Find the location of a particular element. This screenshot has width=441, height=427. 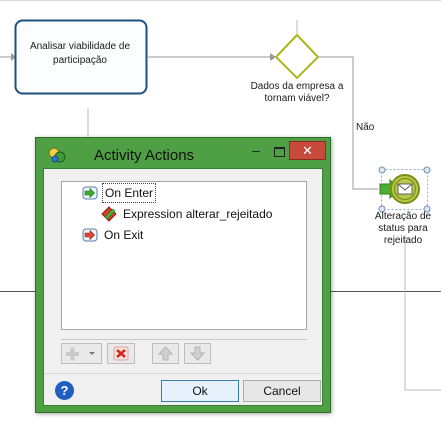

help-icon: ? is located at coordinates (64, 390).